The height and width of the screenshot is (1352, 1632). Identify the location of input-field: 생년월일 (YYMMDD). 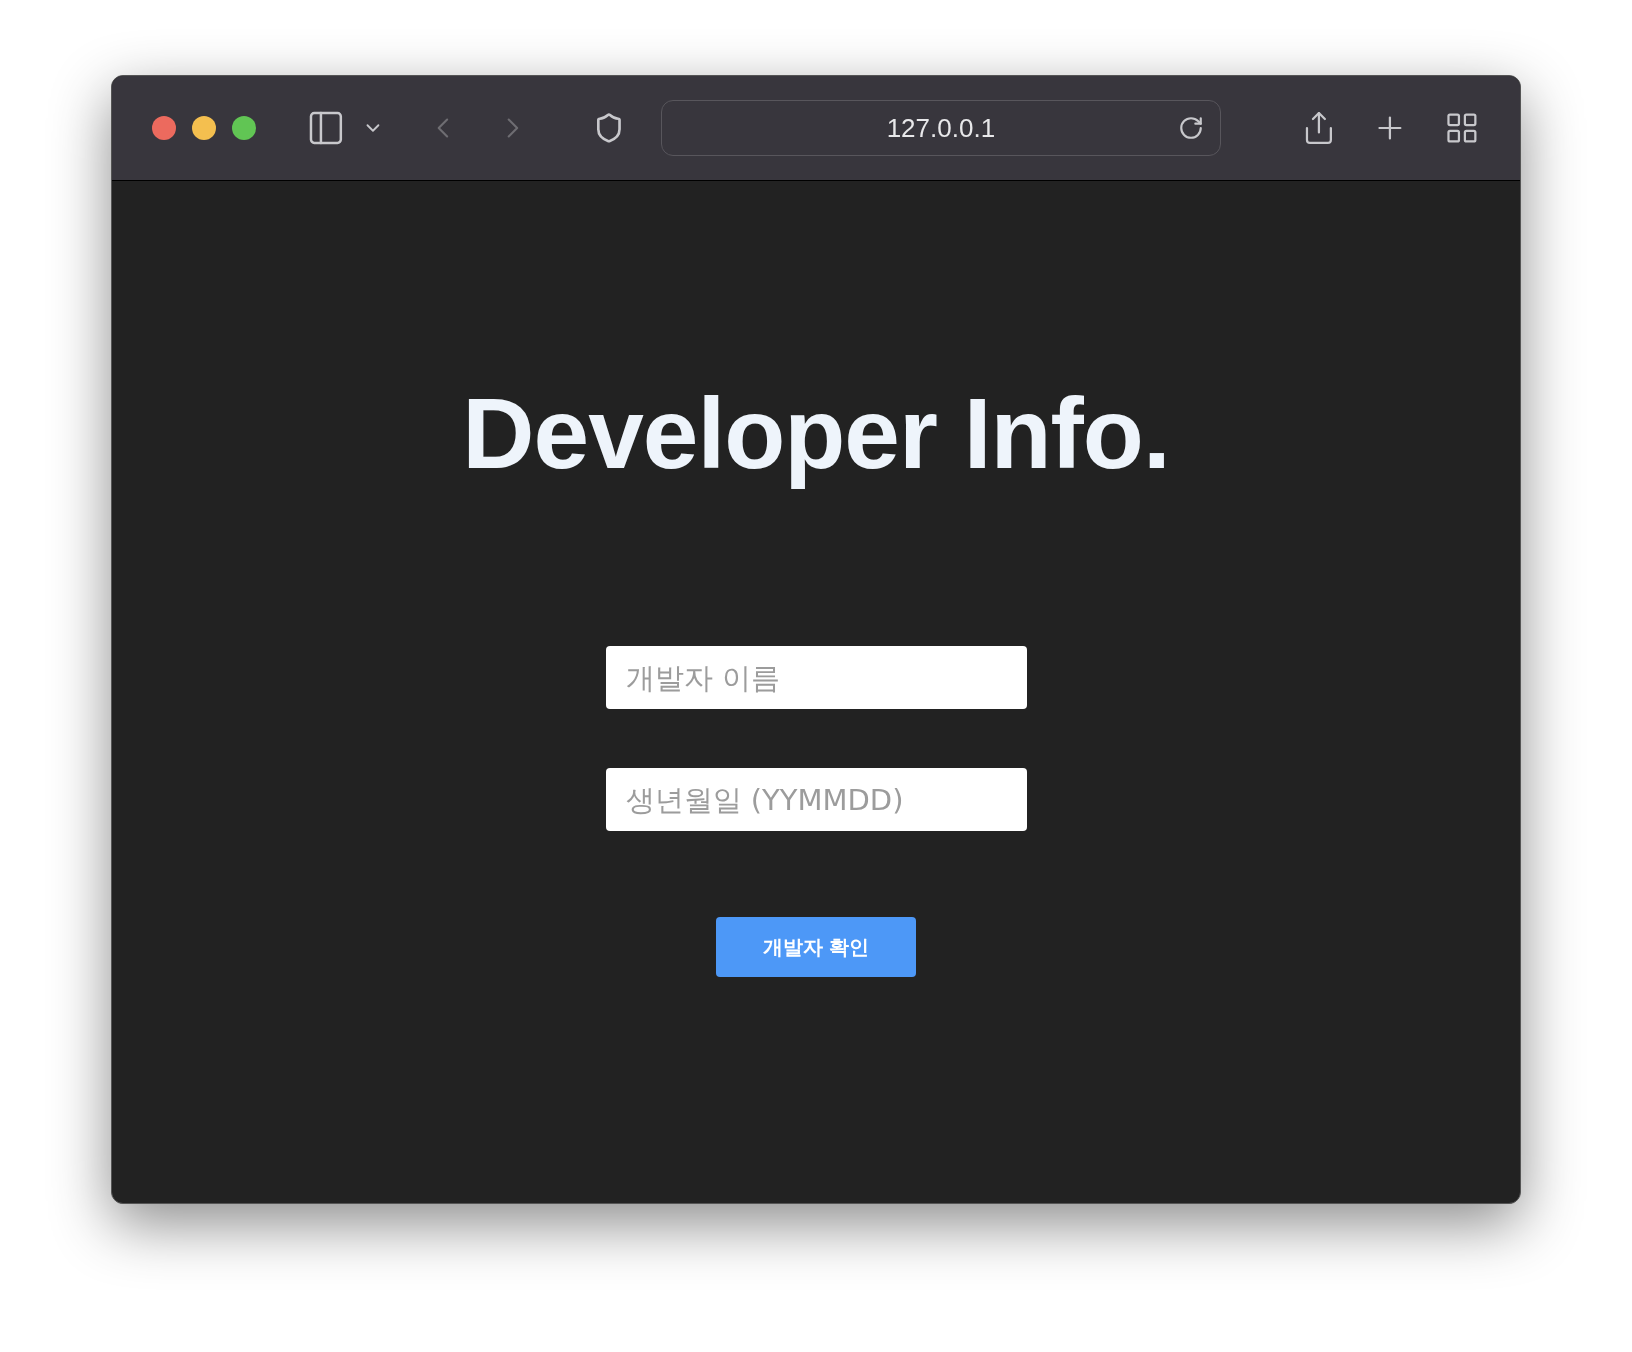
(816, 799).